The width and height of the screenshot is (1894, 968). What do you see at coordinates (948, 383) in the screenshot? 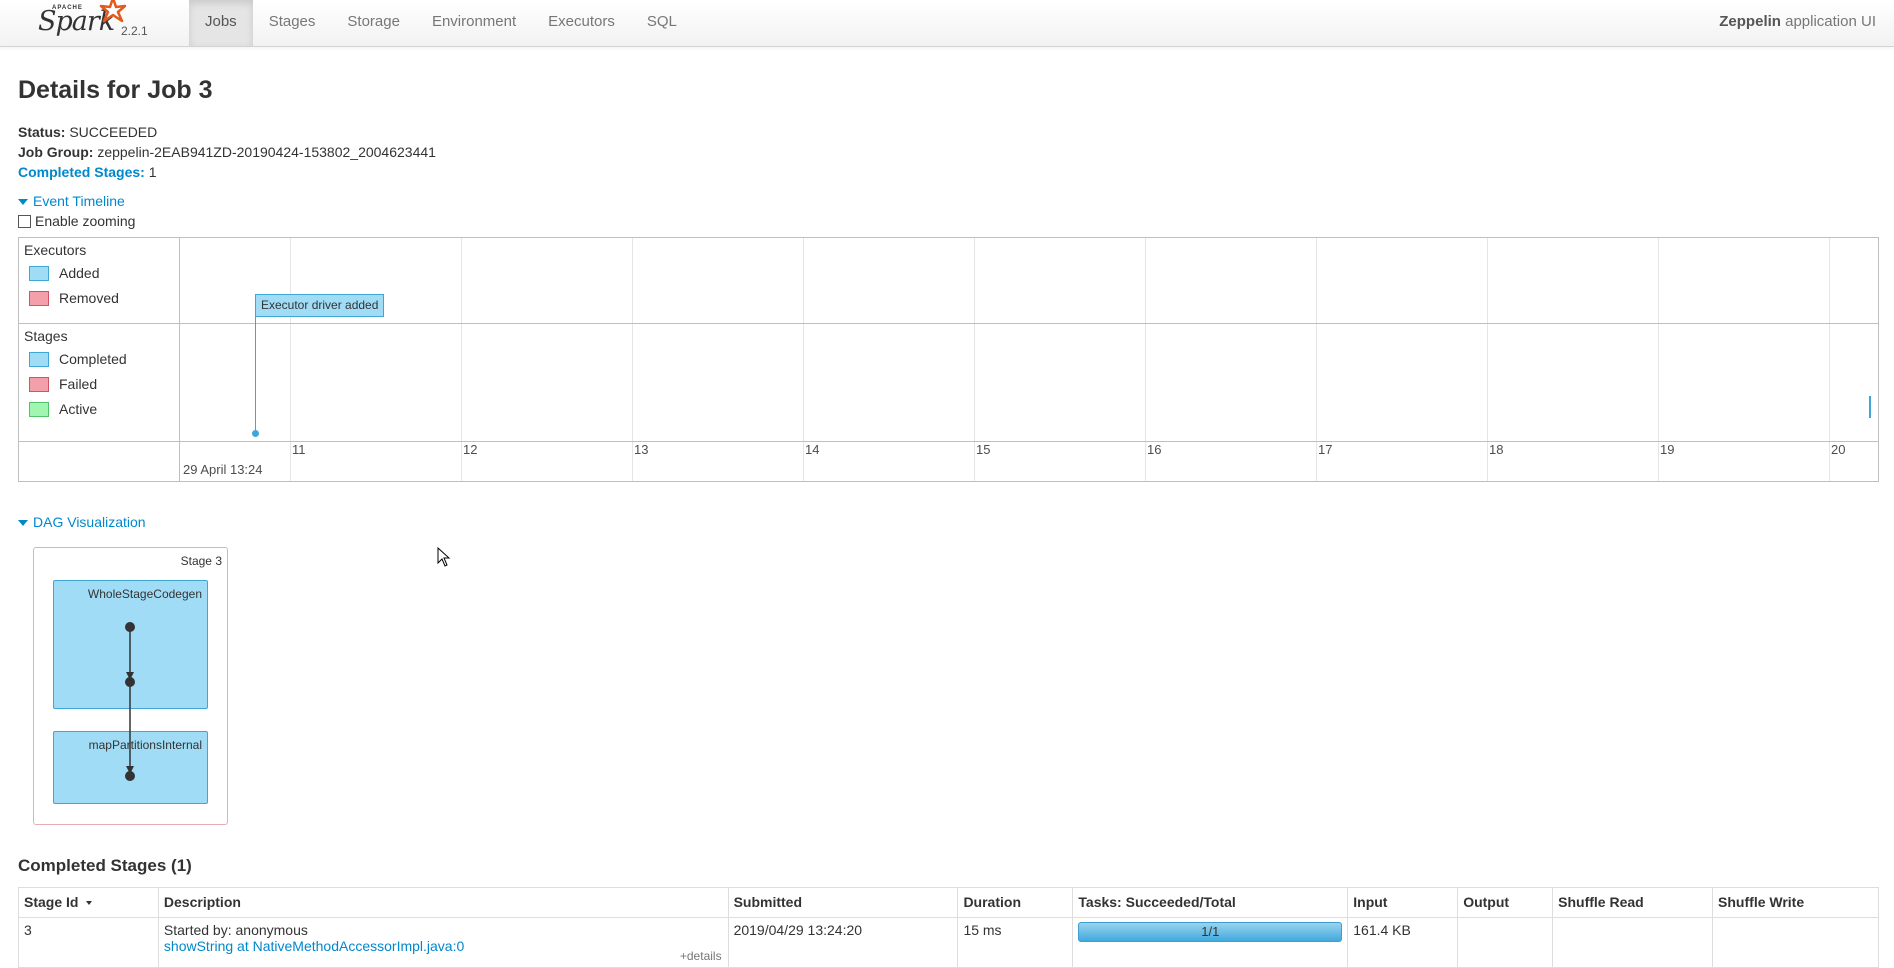
I see `stages-lane` at bounding box center [948, 383].